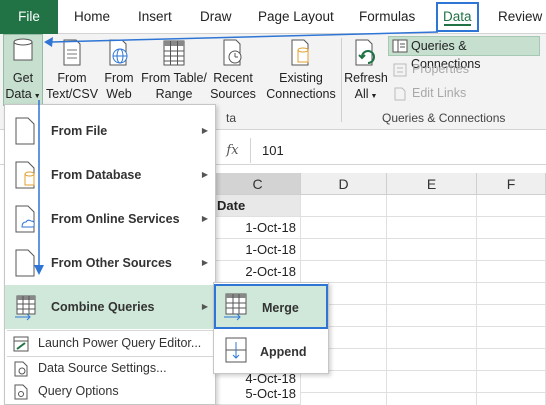 The width and height of the screenshot is (546, 405). I want to click on column-header-f: F, so click(511, 184).